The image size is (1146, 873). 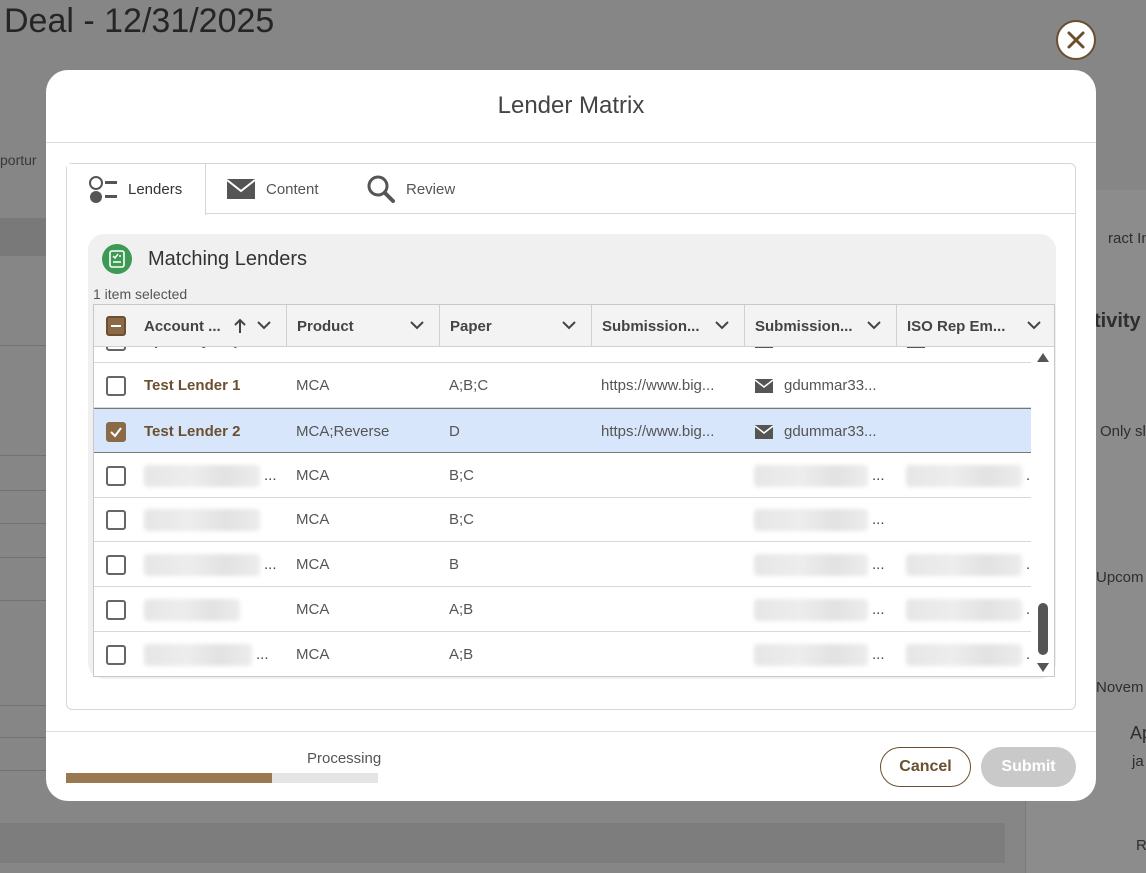 I want to click on account-cell: Specialty Capital, so click(x=204, y=355).